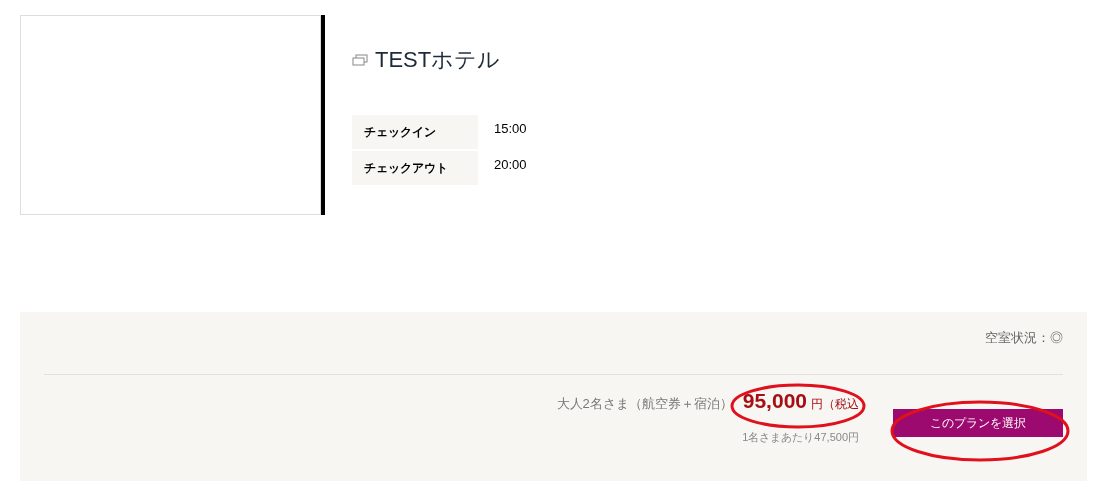 Image resolution: width=1100 pixels, height=493 pixels. What do you see at coordinates (510, 165) in the screenshot?
I see `table-cell-text: 20:00` at bounding box center [510, 165].